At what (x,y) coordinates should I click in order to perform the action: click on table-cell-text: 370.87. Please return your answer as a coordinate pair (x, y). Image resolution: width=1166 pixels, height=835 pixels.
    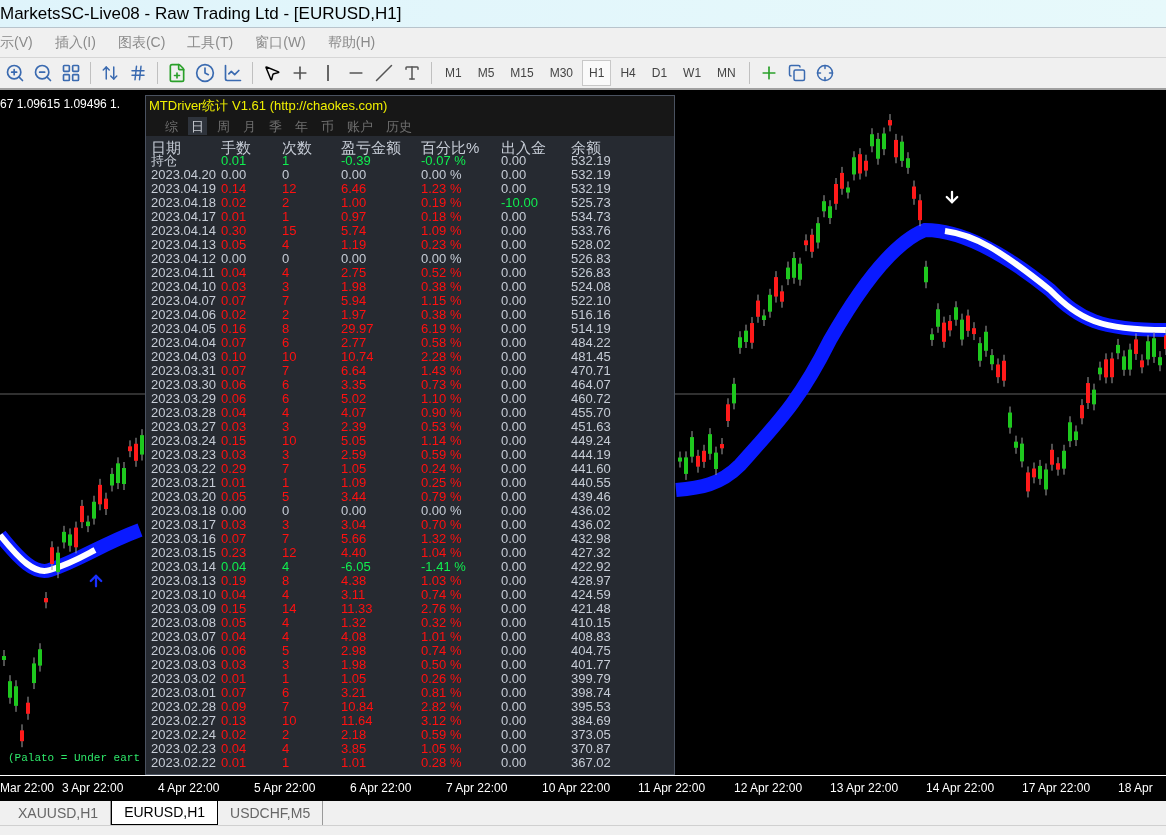
    Looking at the image, I should click on (591, 749).